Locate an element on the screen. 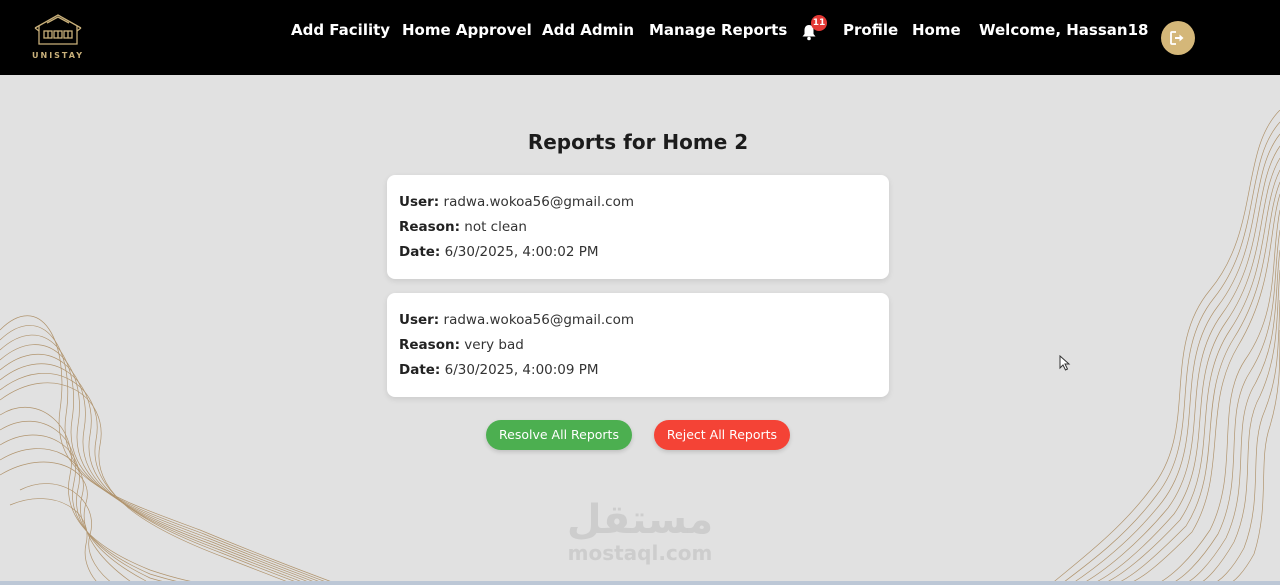 The width and height of the screenshot is (1280, 585). unistay-logo: UNISTAY is located at coordinates (58, 37).